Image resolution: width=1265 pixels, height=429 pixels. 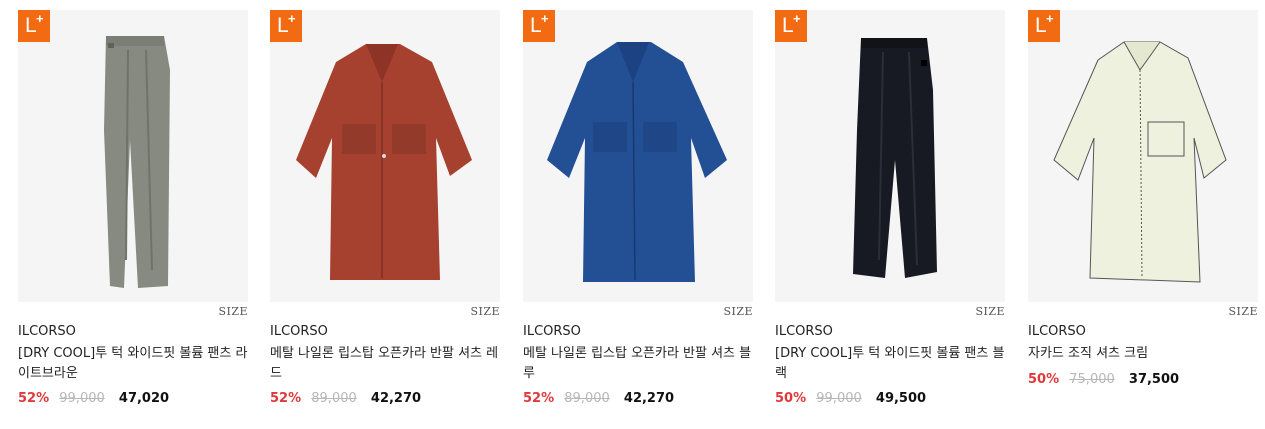 What do you see at coordinates (901, 398) in the screenshot?
I see `sale-price: 49,500` at bounding box center [901, 398].